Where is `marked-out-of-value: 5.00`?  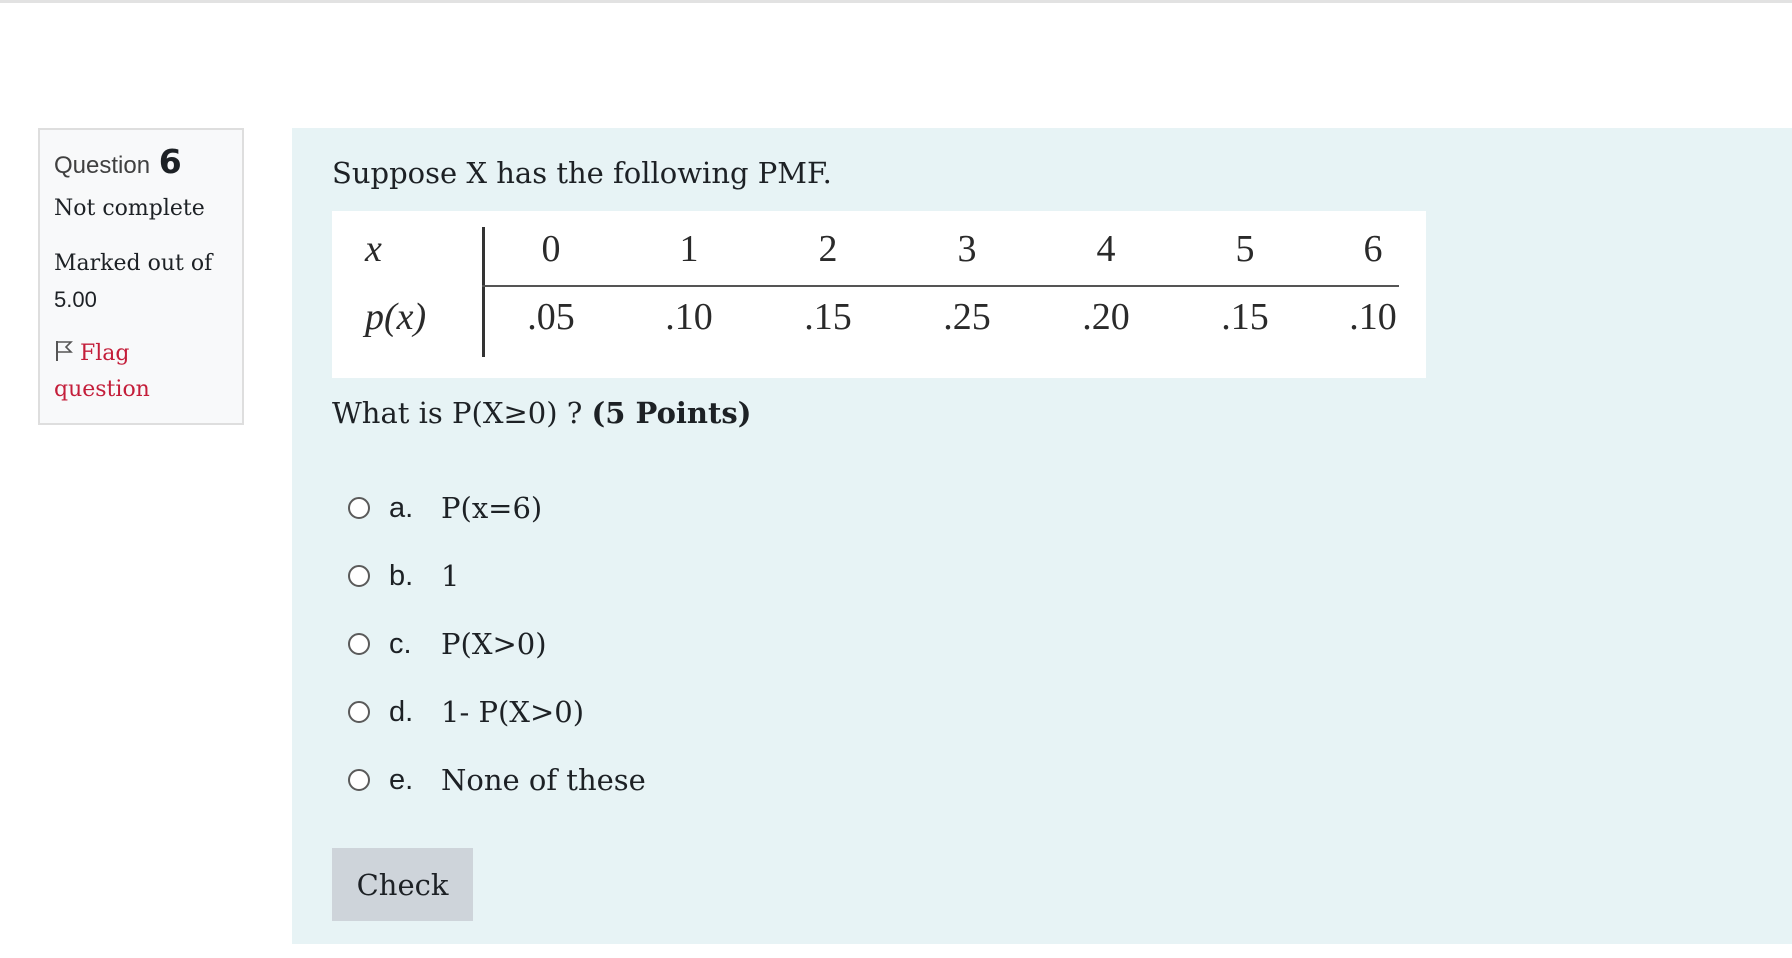
marked-out-of-value: 5.00 is located at coordinates (75, 299).